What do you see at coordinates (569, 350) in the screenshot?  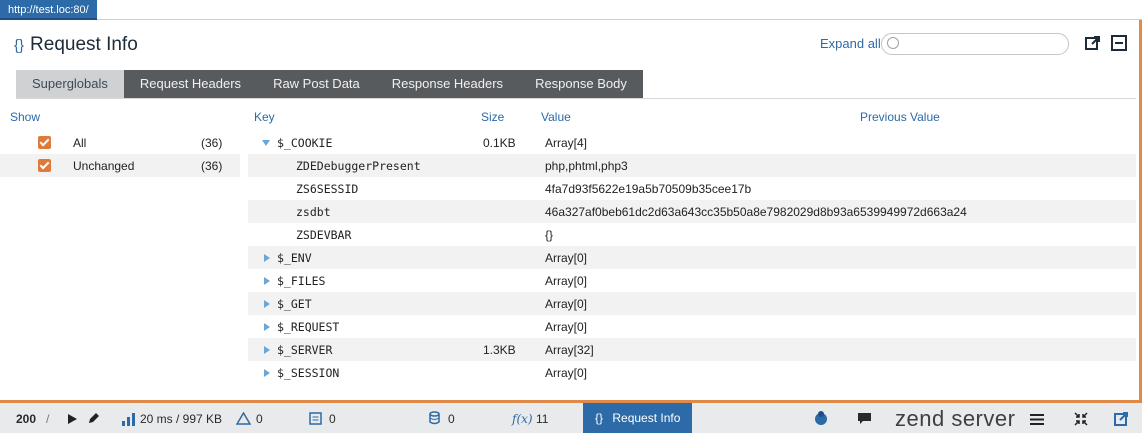 I see `row-value: Array[32]` at bounding box center [569, 350].